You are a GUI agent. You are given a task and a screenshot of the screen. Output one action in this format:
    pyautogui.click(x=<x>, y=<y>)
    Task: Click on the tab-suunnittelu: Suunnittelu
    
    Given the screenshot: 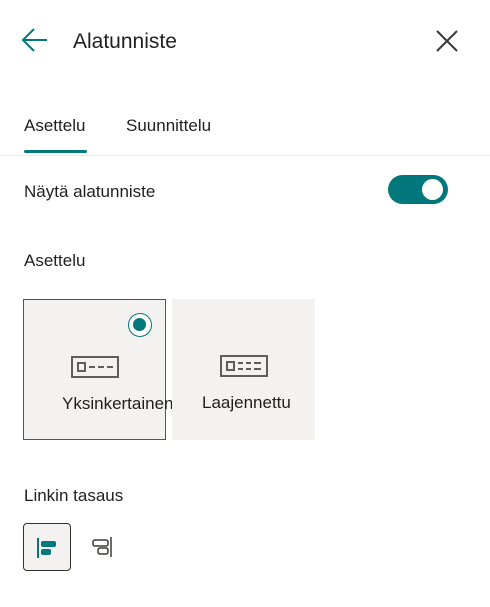 What is the action you would take?
    pyautogui.click(x=168, y=126)
    